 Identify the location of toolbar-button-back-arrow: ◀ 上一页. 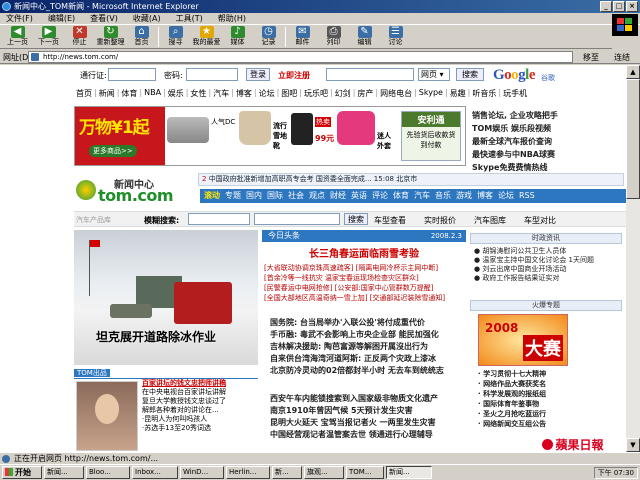
(17, 37).